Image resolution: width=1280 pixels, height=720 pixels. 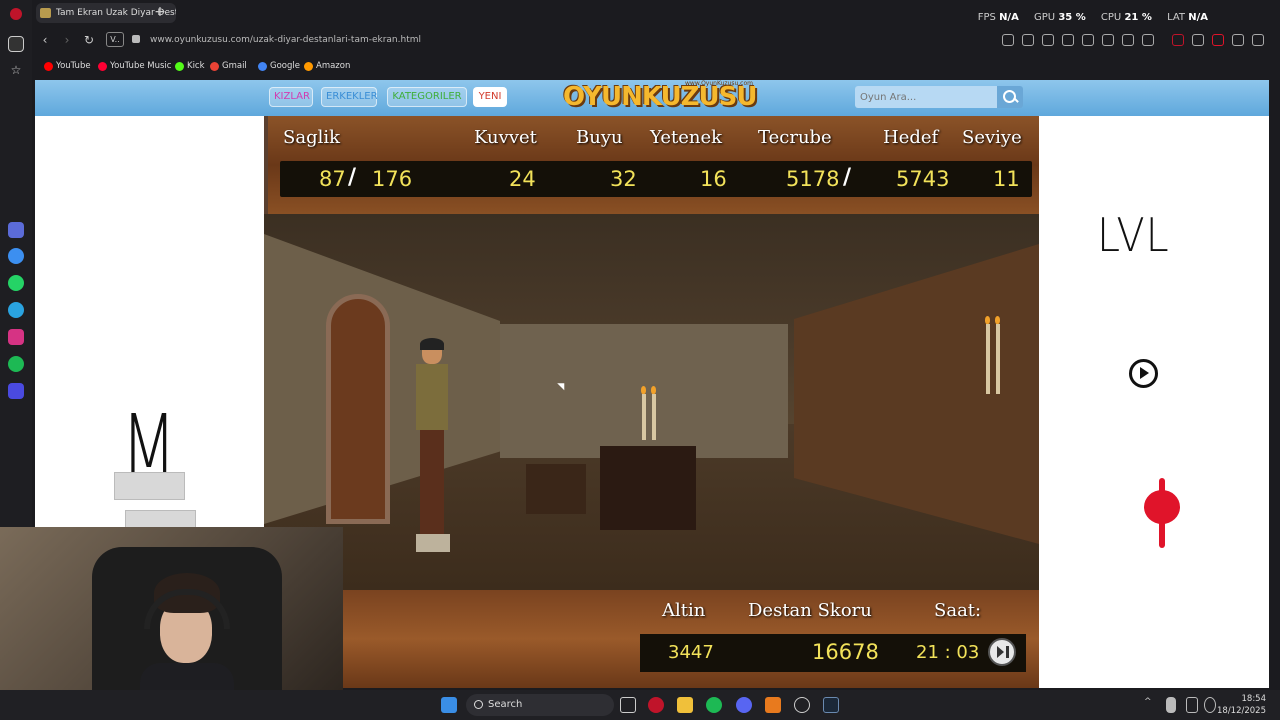 I want to click on forward-button: ›, so click(x=67, y=40).